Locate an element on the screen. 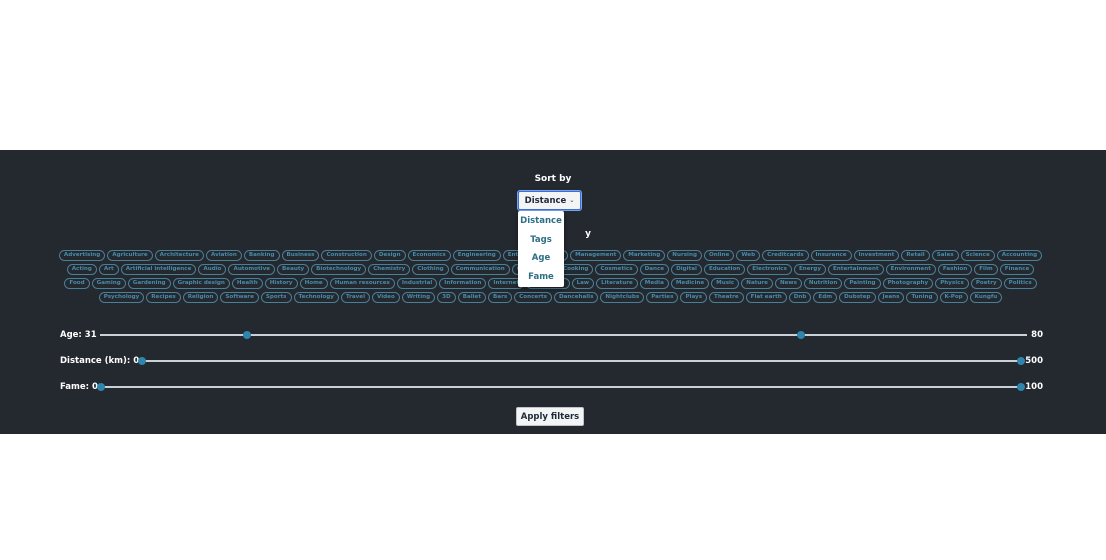  tag-chip: Automotive is located at coordinates (252, 269).